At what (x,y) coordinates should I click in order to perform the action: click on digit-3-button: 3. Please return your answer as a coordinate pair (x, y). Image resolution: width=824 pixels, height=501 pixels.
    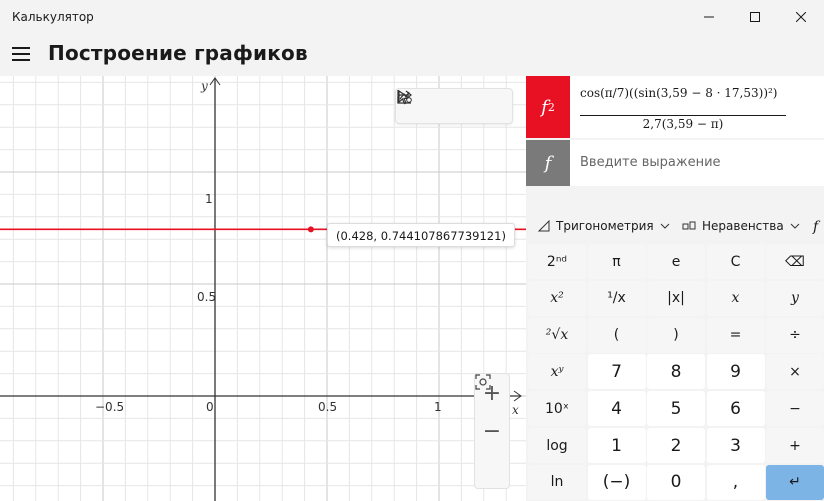
    Looking at the image, I should click on (735, 445).